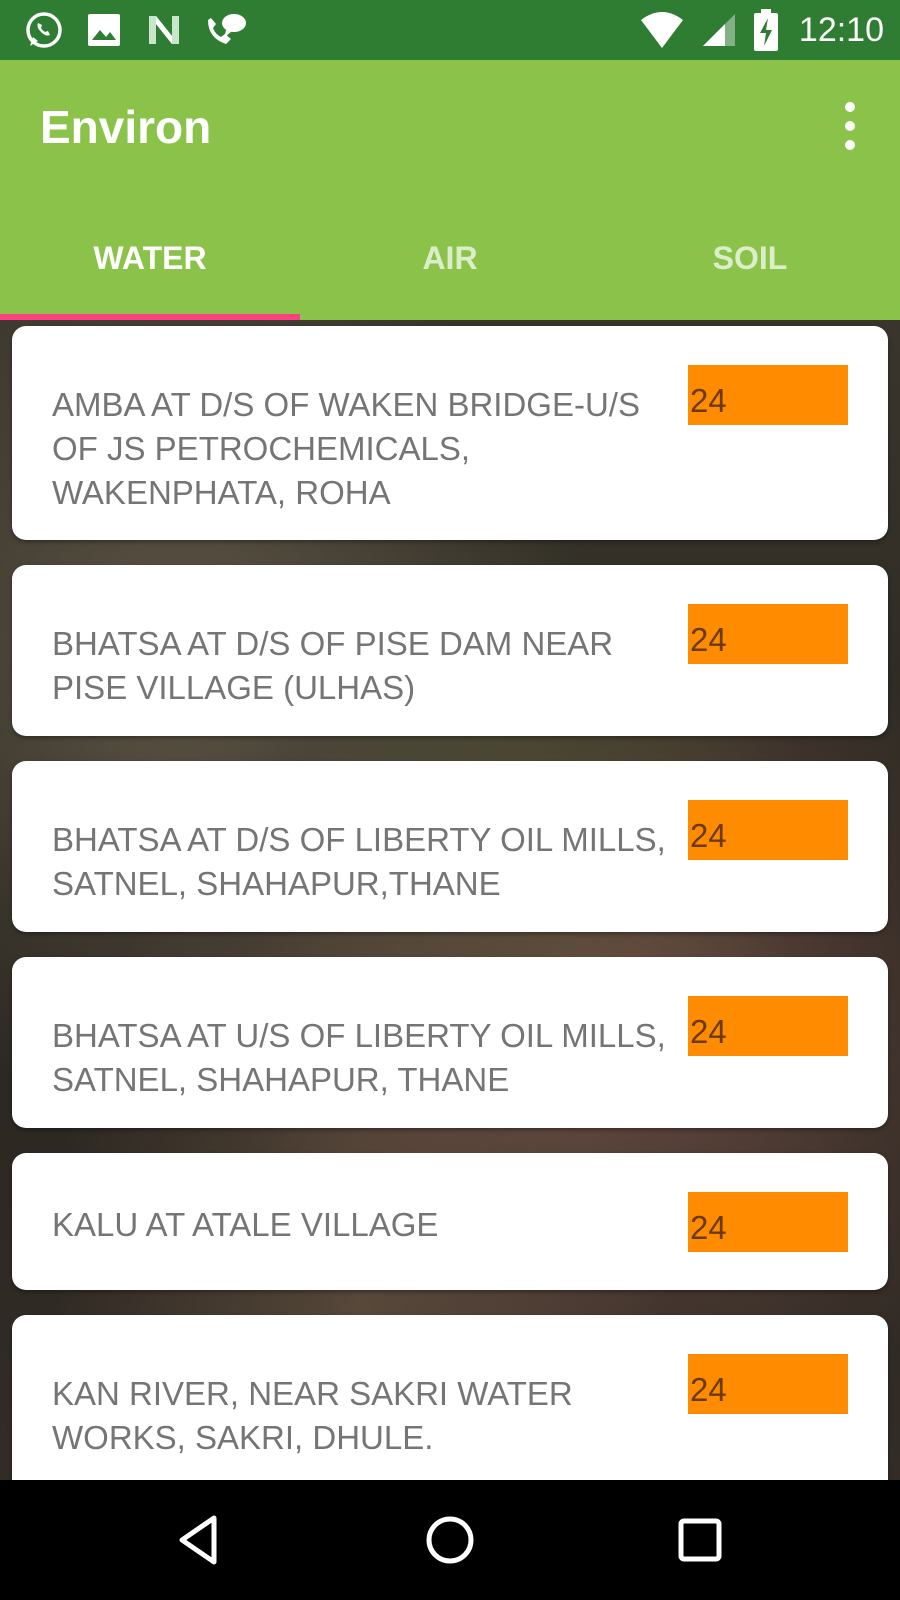  What do you see at coordinates (765, 30) in the screenshot?
I see `battery-charging-icon` at bounding box center [765, 30].